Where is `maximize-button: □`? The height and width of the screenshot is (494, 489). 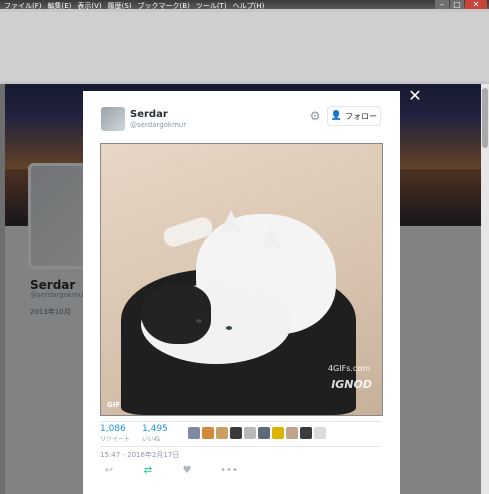
maximize-button: □ is located at coordinates (457, 4).